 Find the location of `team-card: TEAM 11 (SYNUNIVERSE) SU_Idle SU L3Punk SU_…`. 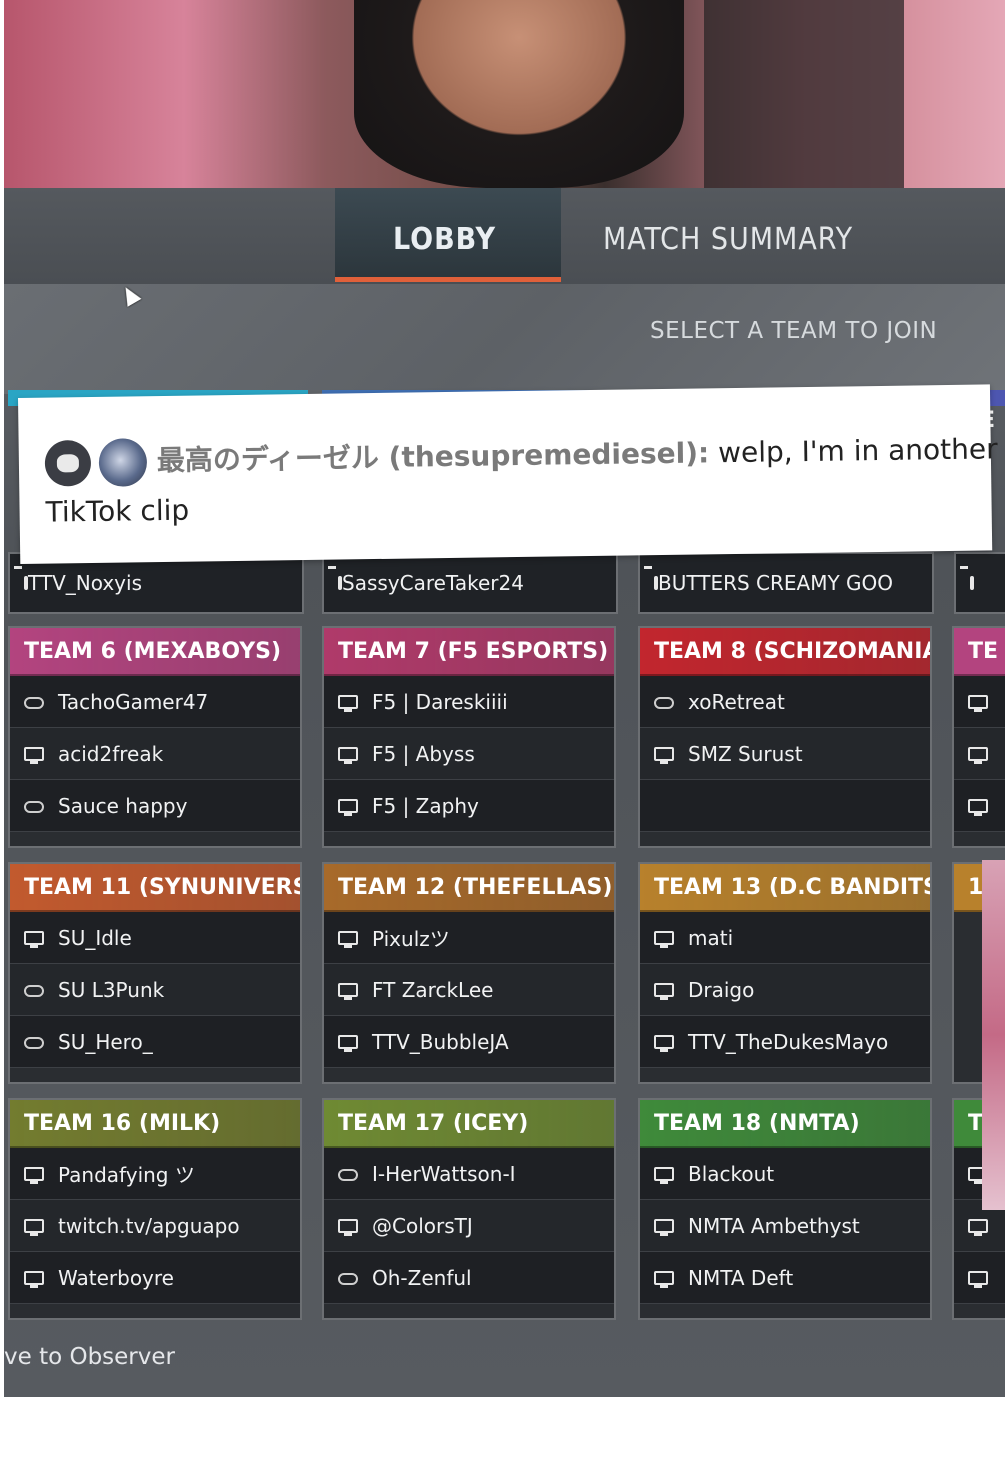

team-card: TEAM 11 (SYNUNIVERSE) SU_Idle SU L3Punk SU_… is located at coordinates (155, 973).